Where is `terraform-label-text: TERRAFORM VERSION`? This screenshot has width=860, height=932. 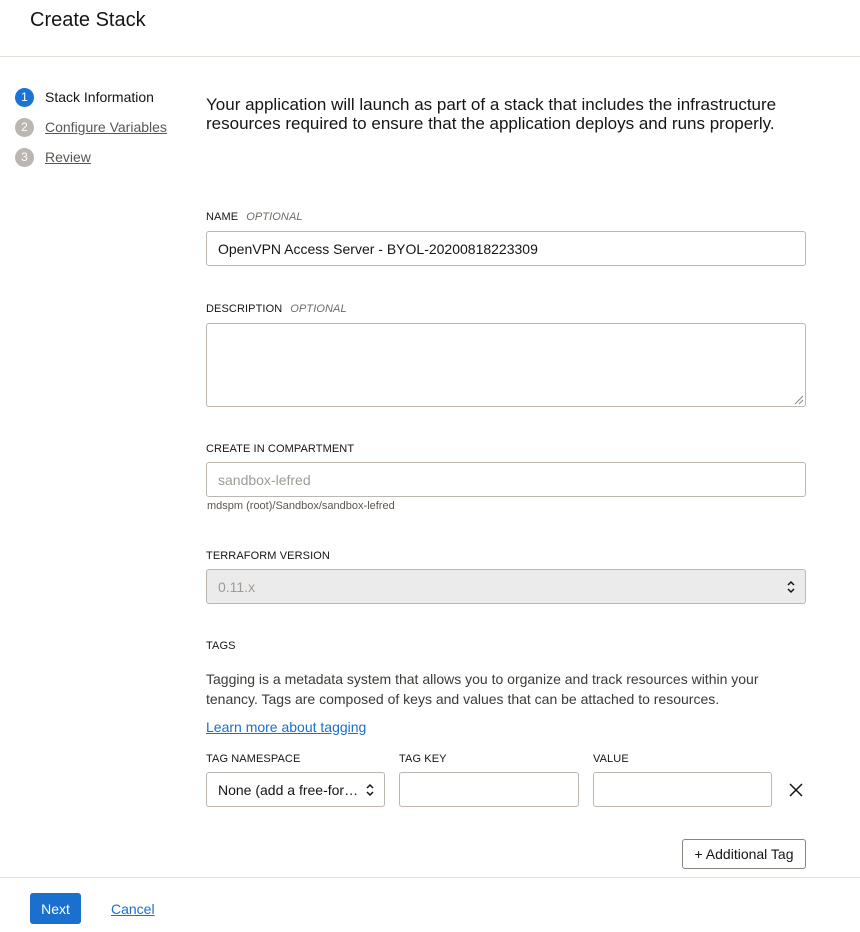 terraform-label-text: TERRAFORM VERSION is located at coordinates (268, 556).